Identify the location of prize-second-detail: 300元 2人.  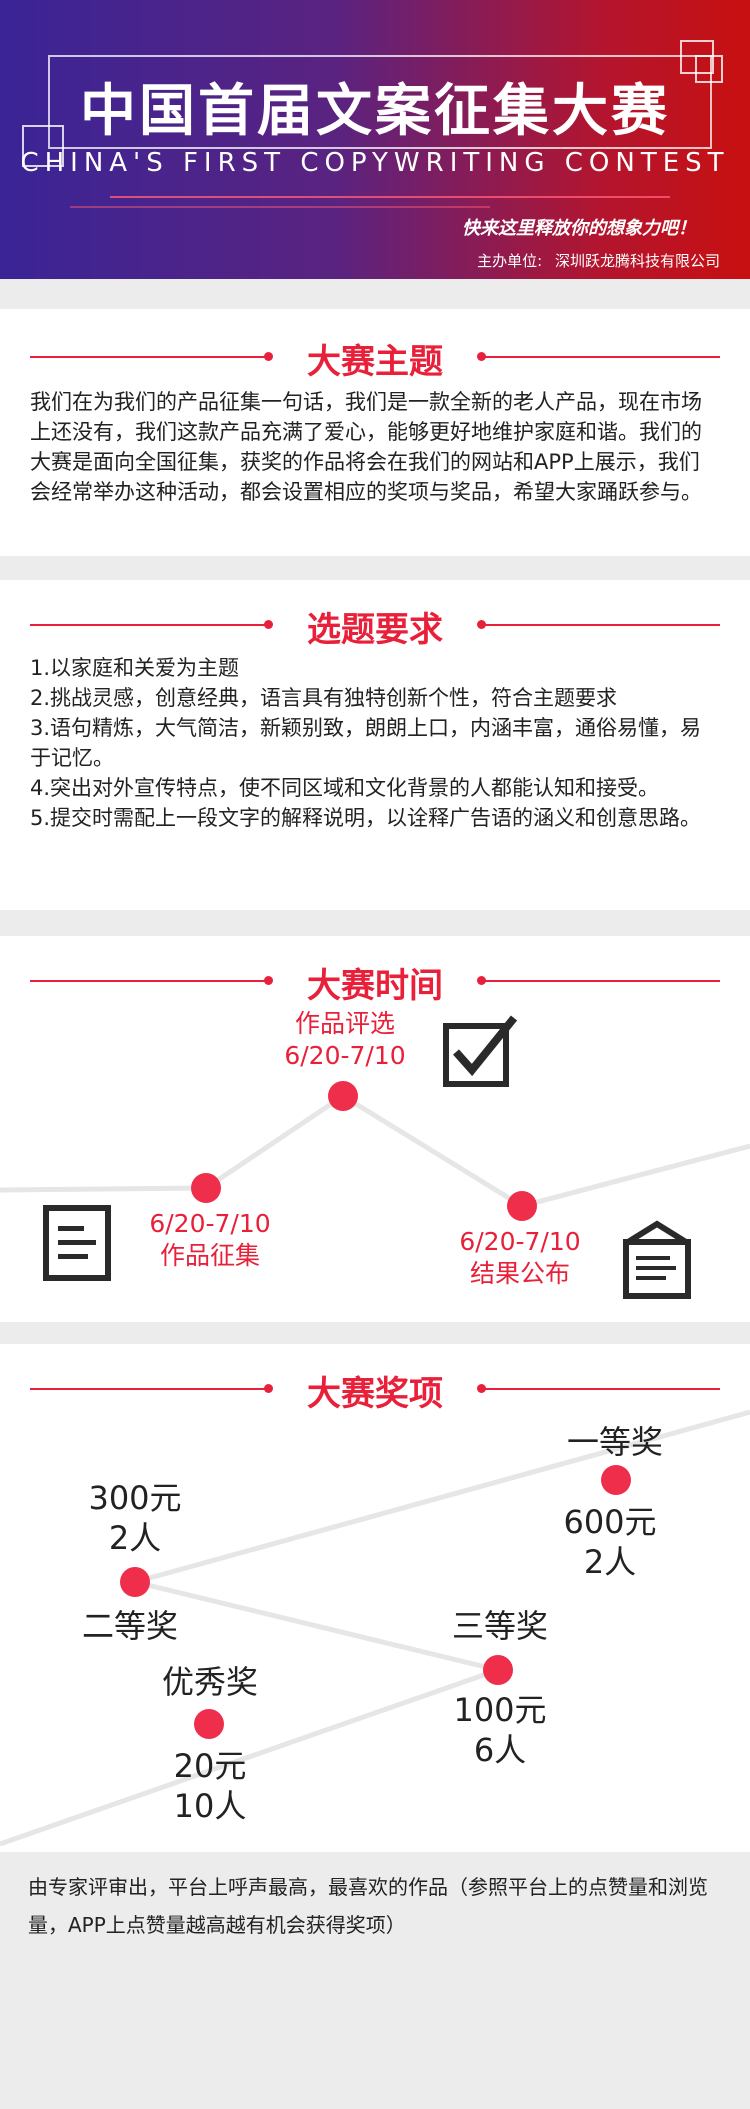
(135, 1518).